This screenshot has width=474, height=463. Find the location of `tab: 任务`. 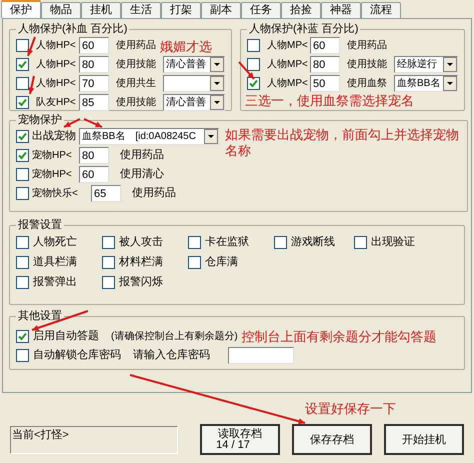

tab: 任务 is located at coordinates (261, 10).